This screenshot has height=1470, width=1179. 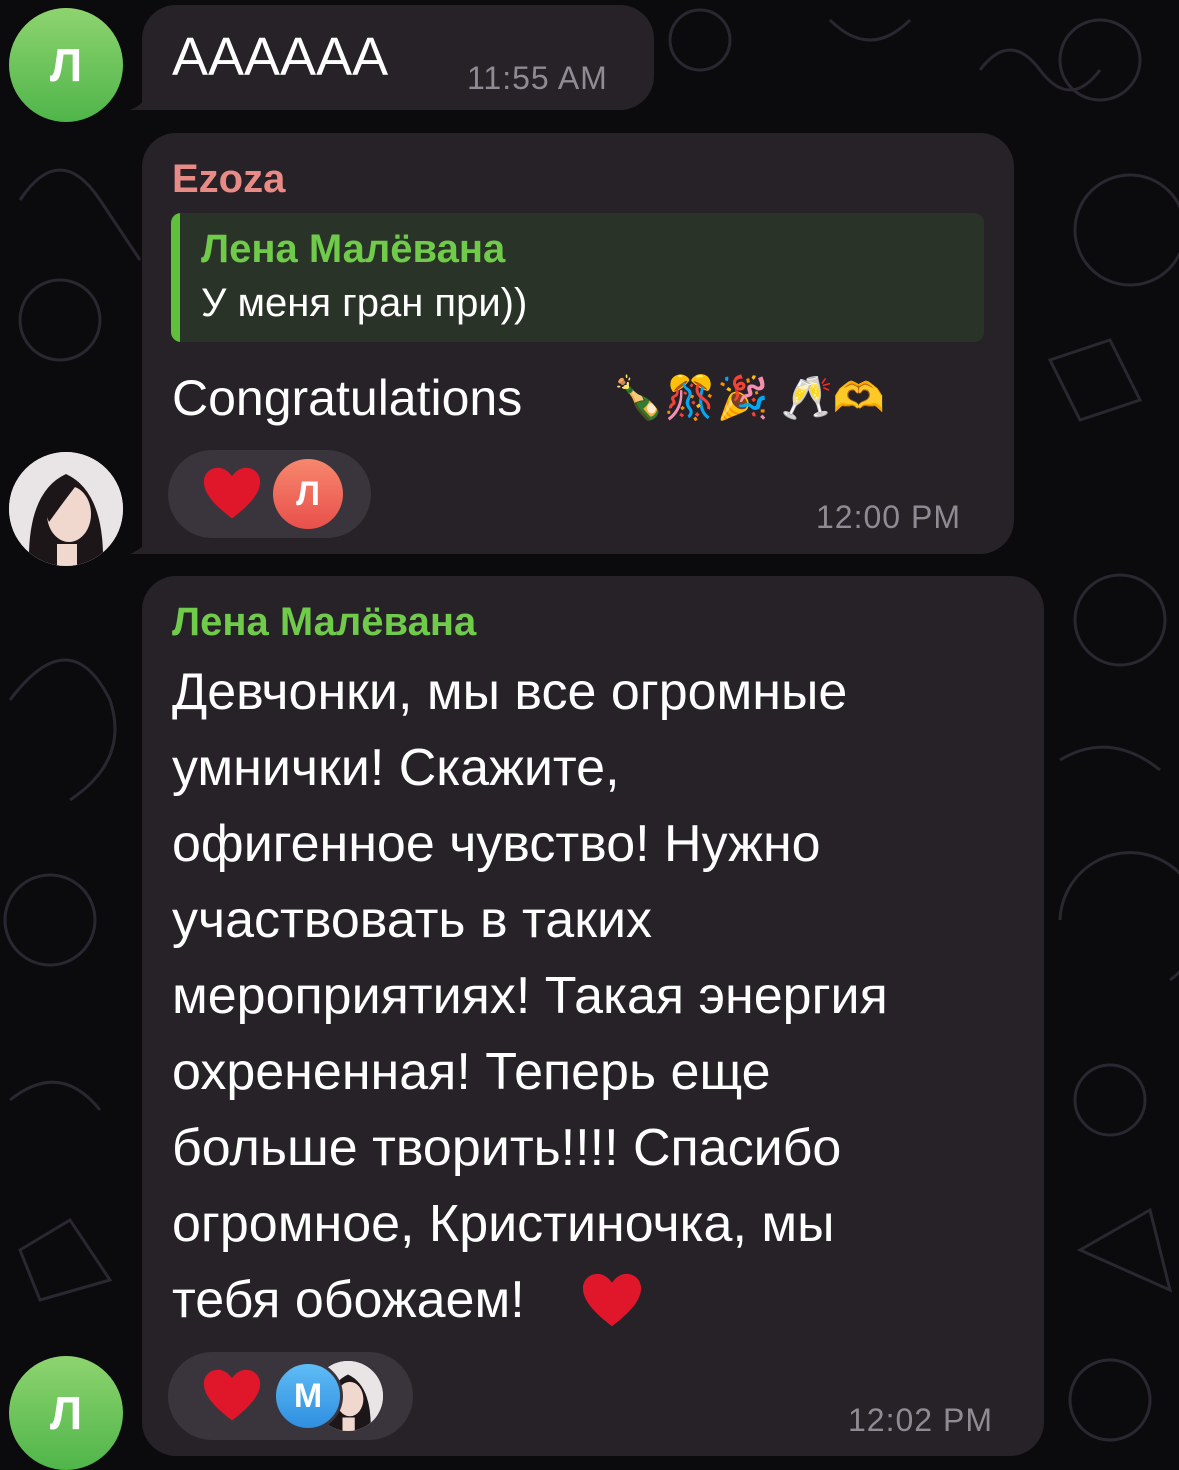 I want to click on message-time: 12:00 PM, so click(x=888, y=517).